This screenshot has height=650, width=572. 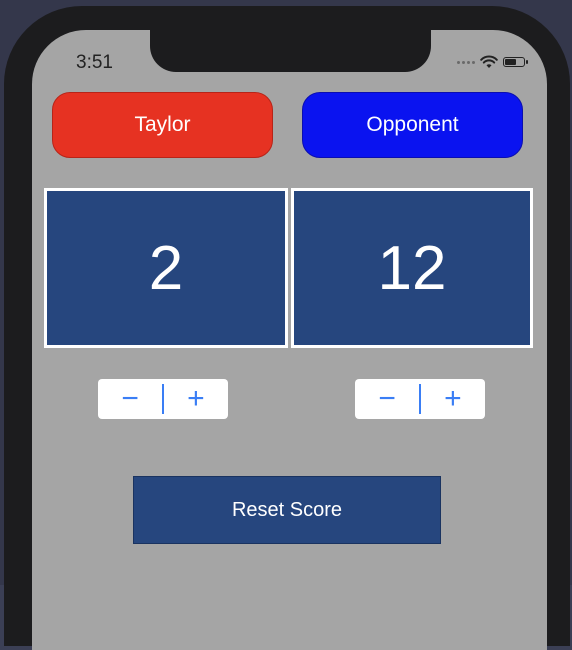 What do you see at coordinates (162, 125) in the screenshot?
I see `player-left-button: Taylor` at bounding box center [162, 125].